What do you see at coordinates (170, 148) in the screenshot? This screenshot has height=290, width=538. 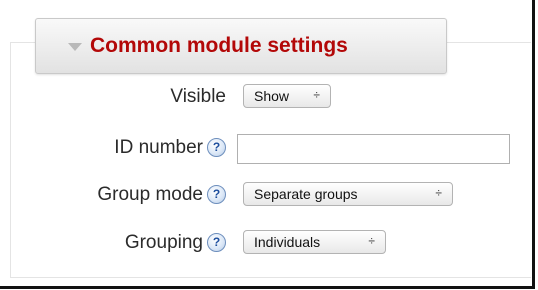 I see `id-number-label: ID number?` at bounding box center [170, 148].